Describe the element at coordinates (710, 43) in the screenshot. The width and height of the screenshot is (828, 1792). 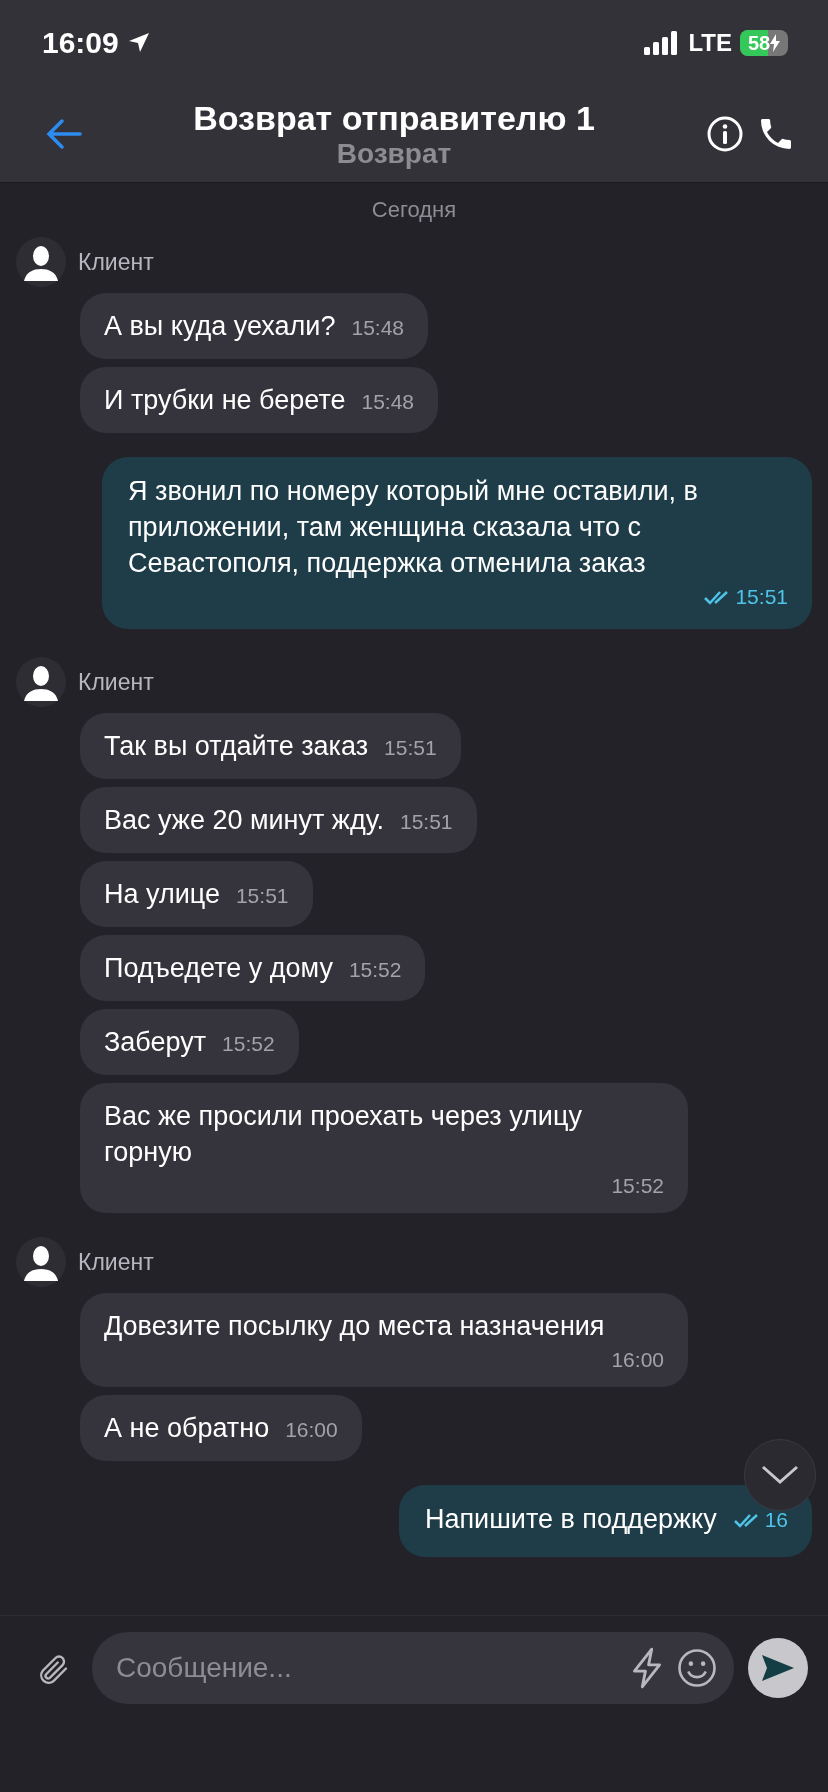
I see `network-label: LTE` at that location.